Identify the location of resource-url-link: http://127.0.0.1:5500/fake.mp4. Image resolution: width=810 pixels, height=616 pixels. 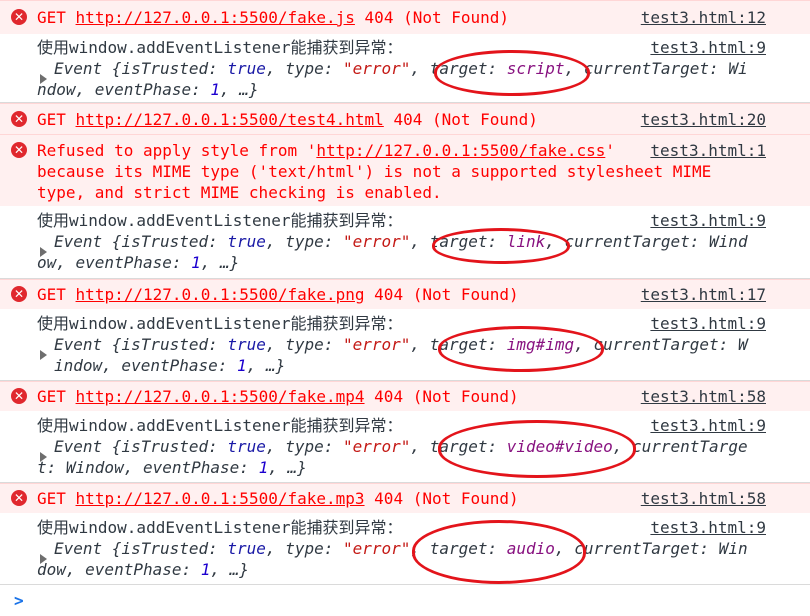
(220, 396).